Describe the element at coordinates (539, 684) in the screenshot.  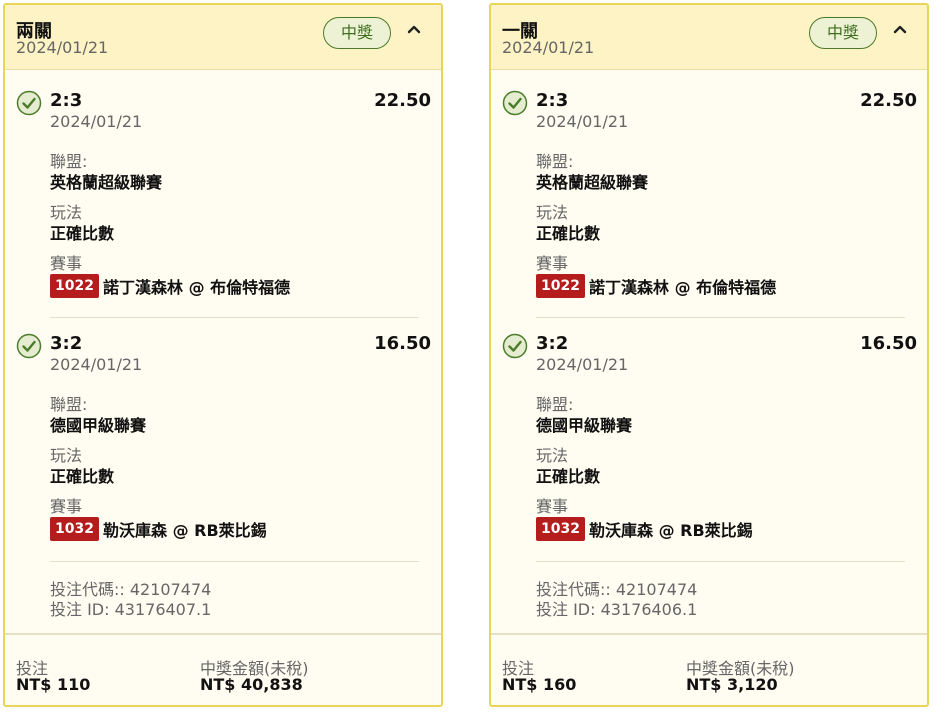
I see `stake-value: NT$ 160` at that location.